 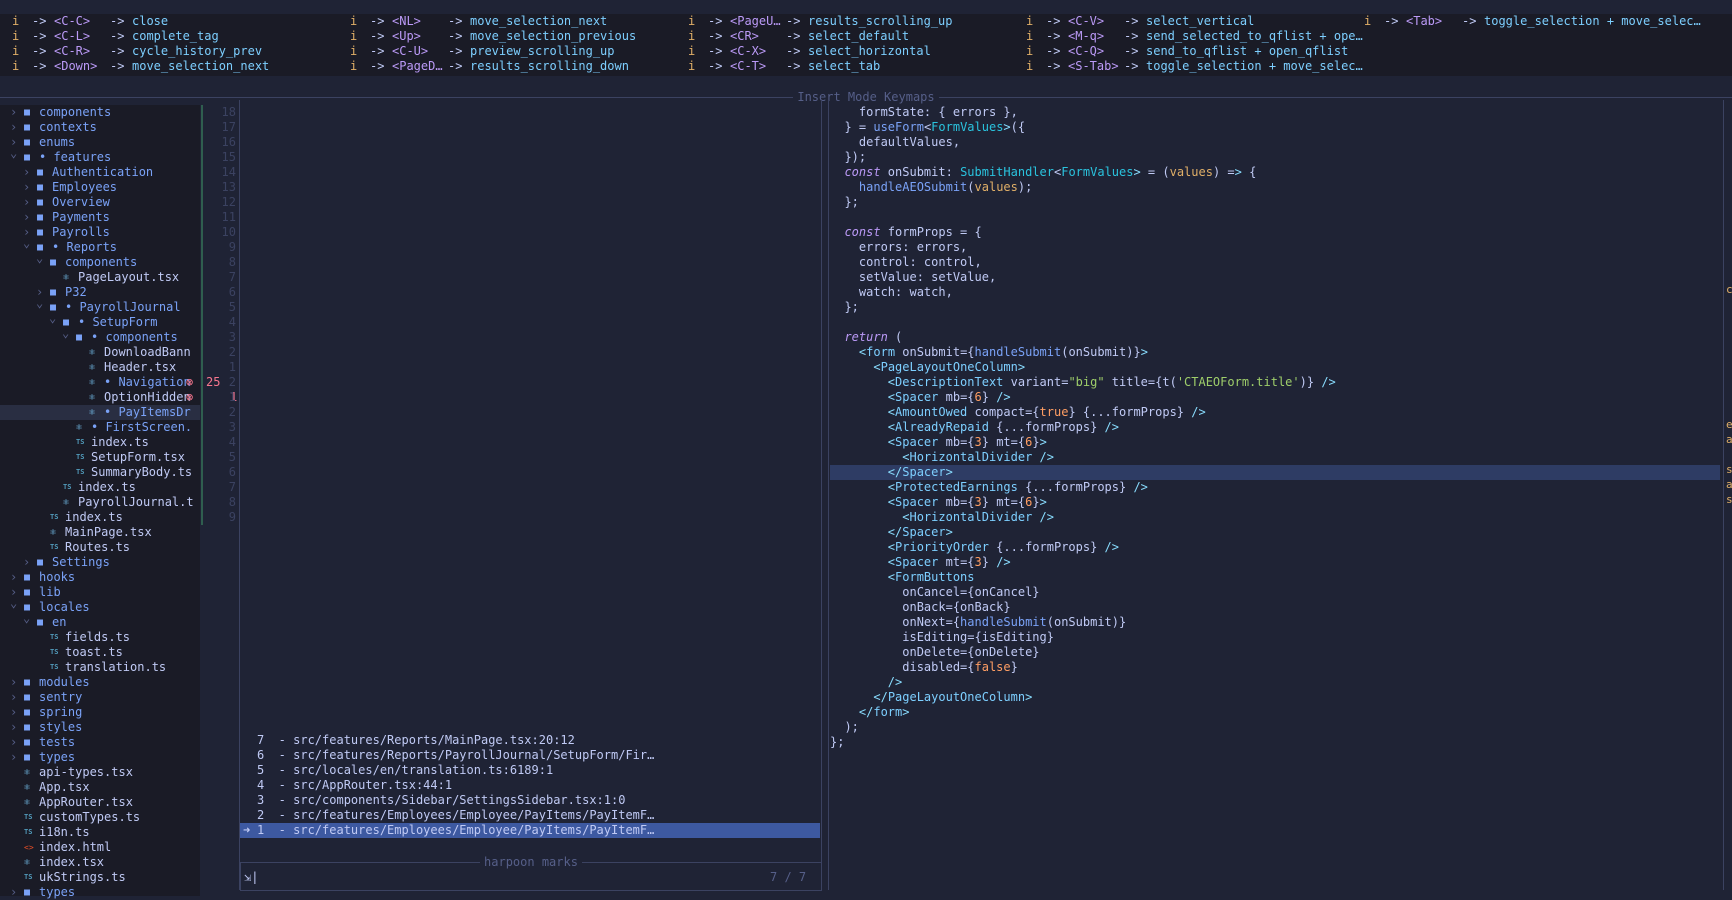 What do you see at coordinates (1275, 697) in the screenshot?
I see `code-line: </PageLayoutOneColumn>` at bounding box center [1275, 697].